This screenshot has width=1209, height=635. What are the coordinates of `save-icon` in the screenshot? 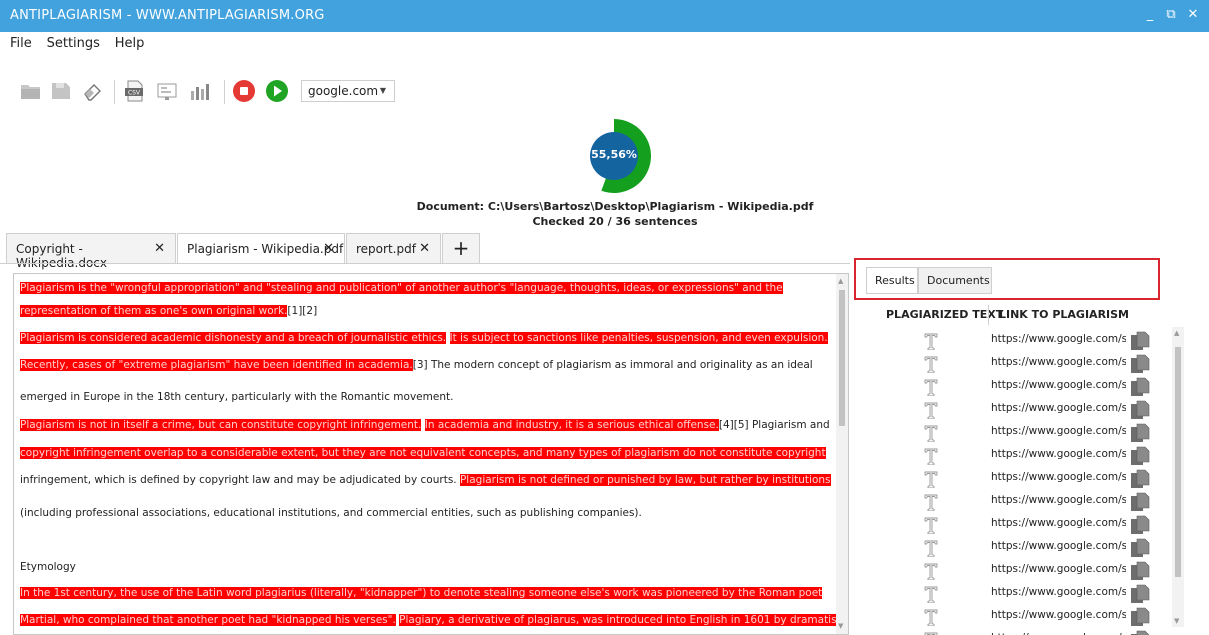 It's located at (61, 91).